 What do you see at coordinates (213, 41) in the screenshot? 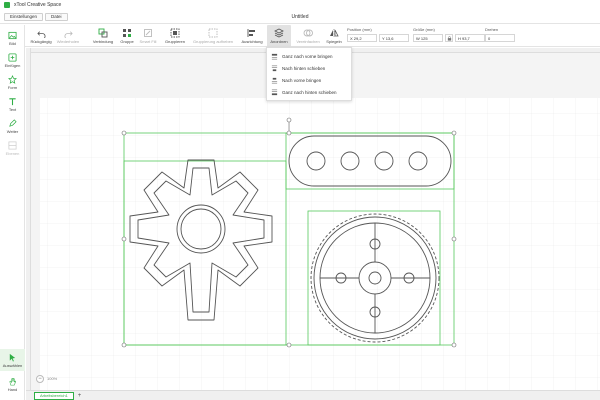
I see `group-break-label: Gruppierung aufheben` at bounding box center [213, 41].